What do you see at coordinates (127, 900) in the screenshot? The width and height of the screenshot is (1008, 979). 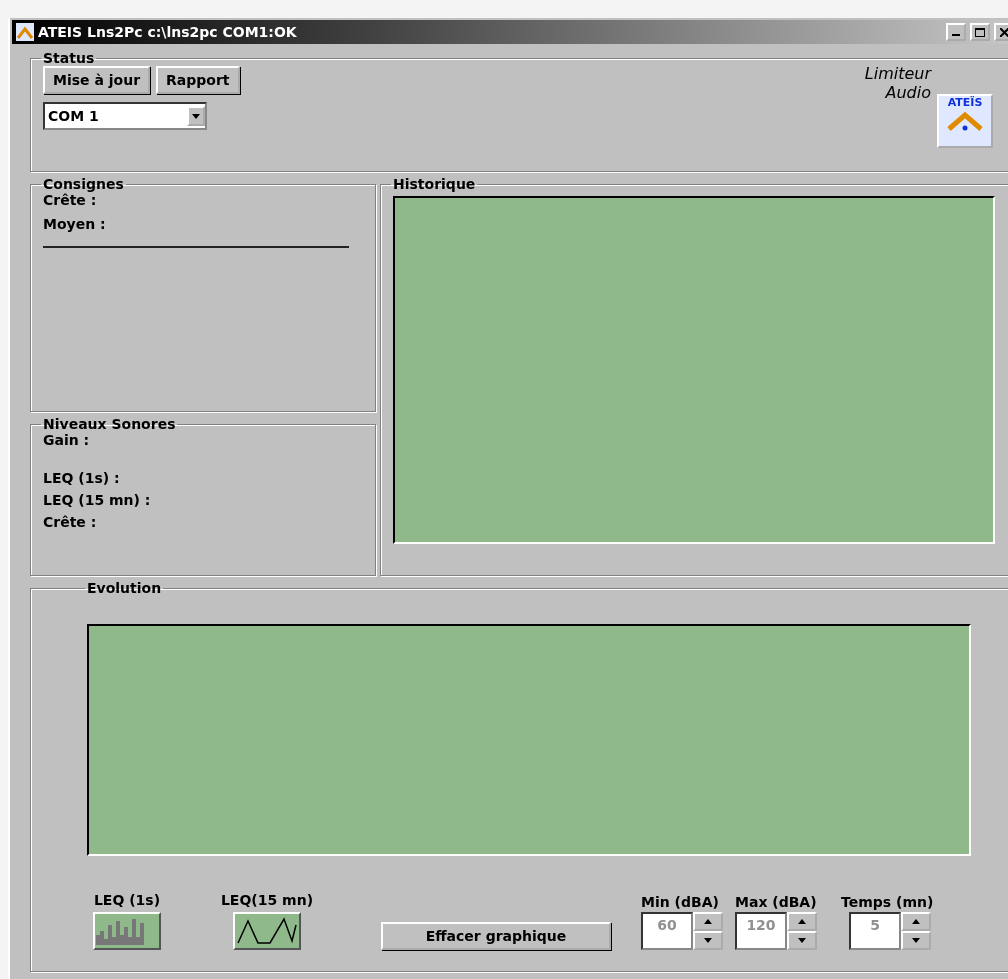 I see `mode-label: LEQ (1s)` at bounding box center [127, 900].